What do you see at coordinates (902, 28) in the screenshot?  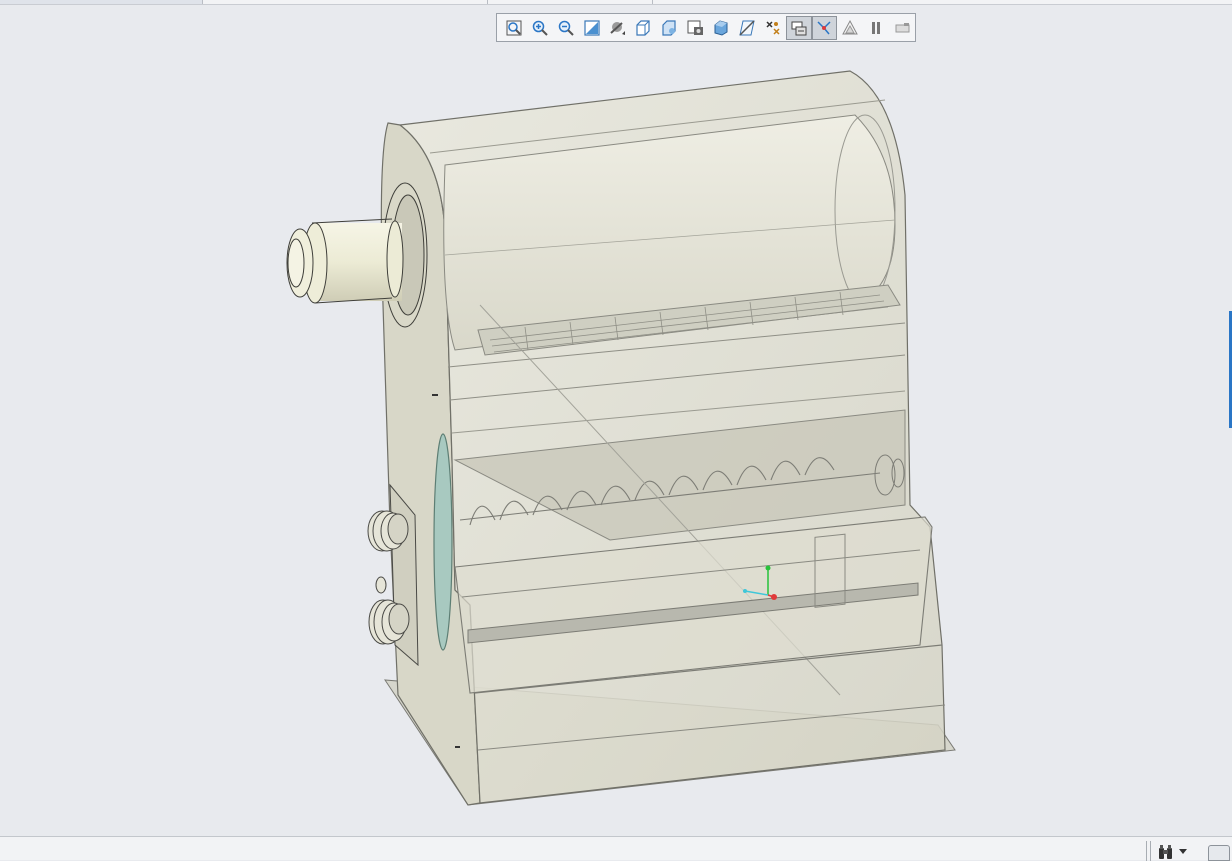 I see `repaint-icon` at bounding box center [902, 28].